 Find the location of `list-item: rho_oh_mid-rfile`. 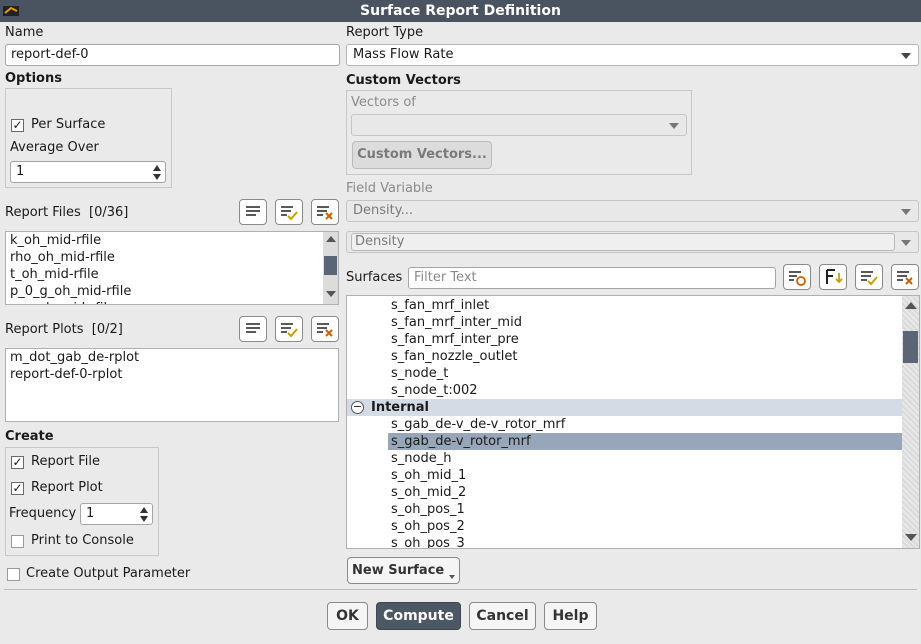

list-item: rho_oh_mid-rfile is located at coordinates (172, 257).